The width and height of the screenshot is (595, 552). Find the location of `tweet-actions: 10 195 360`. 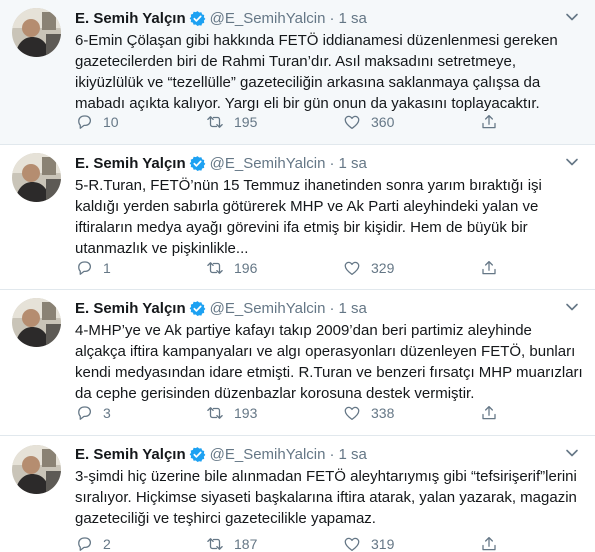

tweet-actions: 10 195 360 is located at coordinates (295, 122).